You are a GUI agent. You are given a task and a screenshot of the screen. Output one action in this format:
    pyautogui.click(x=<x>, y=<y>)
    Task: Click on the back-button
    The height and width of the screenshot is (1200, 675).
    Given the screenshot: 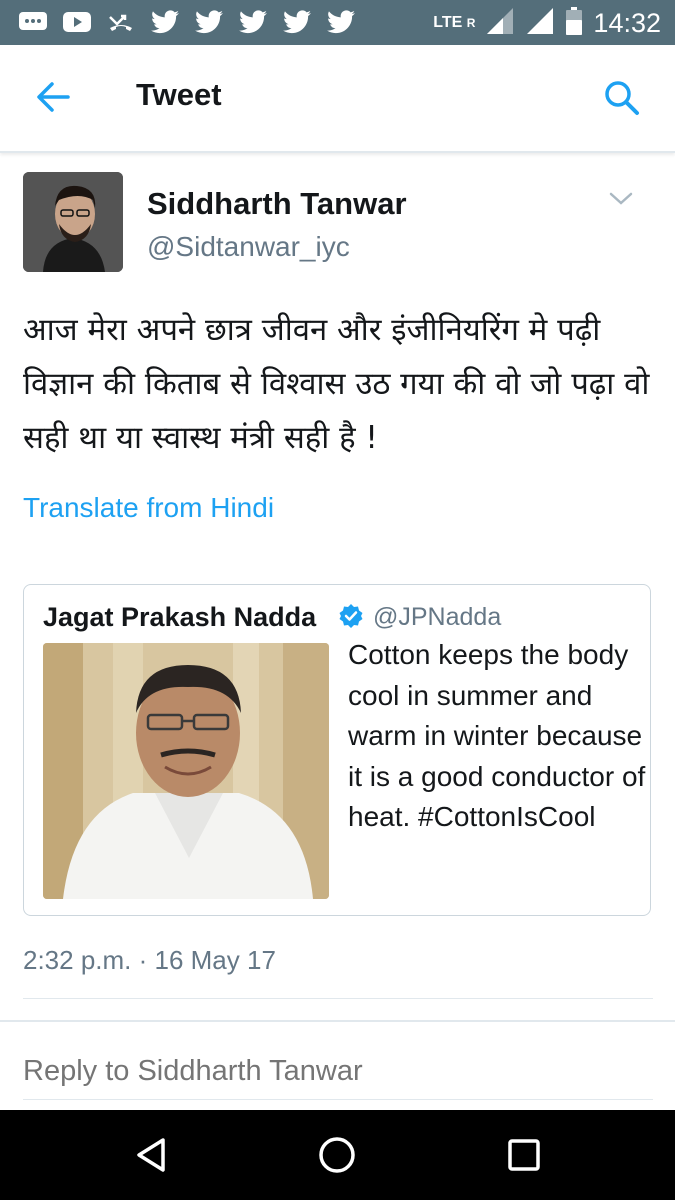 What is the action you would take?
    pyautogui.click(x=54, y=97)
    